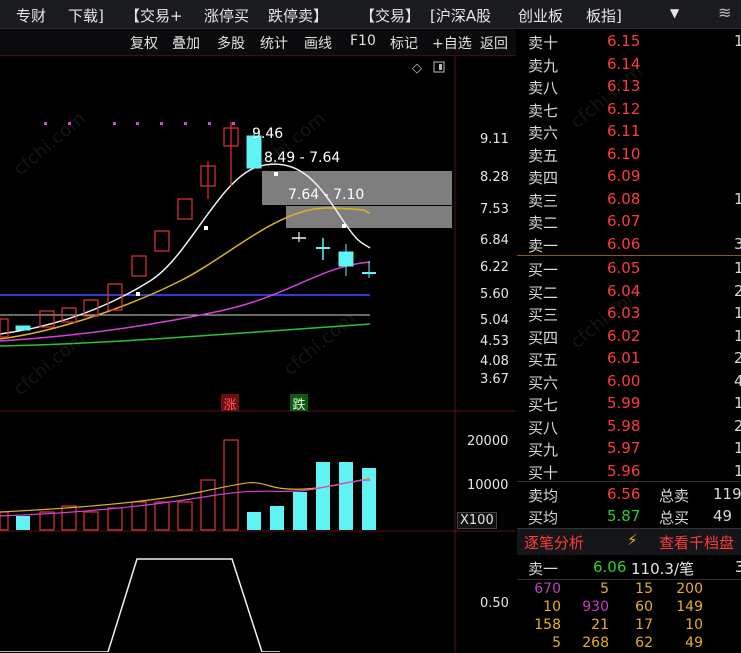  I want to click on tick-row: 670 5 15 200, so click(618, 589).